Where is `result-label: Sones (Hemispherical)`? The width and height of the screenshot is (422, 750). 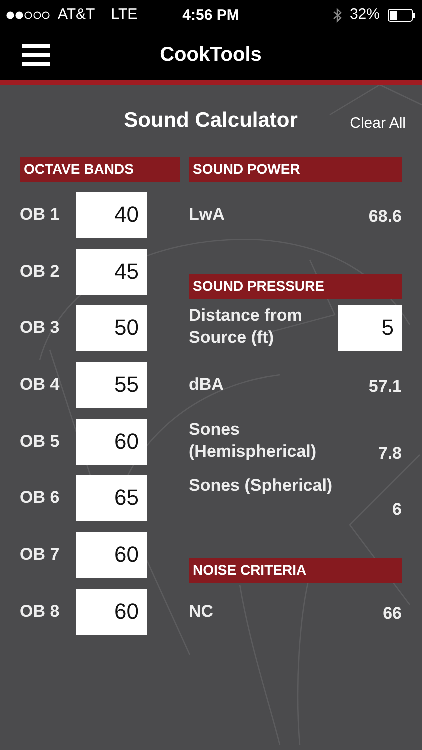
result-label: Sones (Hemispherical) is located at coordinates (253, 440).